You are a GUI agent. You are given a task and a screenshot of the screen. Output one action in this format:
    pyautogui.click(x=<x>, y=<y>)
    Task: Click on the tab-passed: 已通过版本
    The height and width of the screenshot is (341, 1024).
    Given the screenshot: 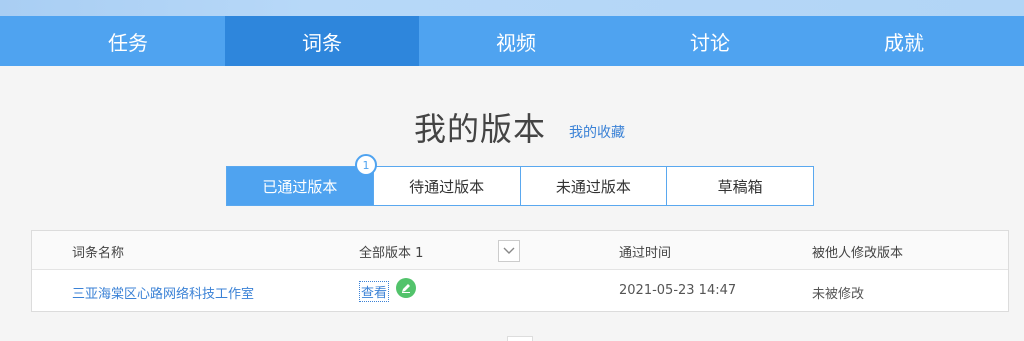 What is the action you would take?
    pyautogui.click(x=300, y=186)
    